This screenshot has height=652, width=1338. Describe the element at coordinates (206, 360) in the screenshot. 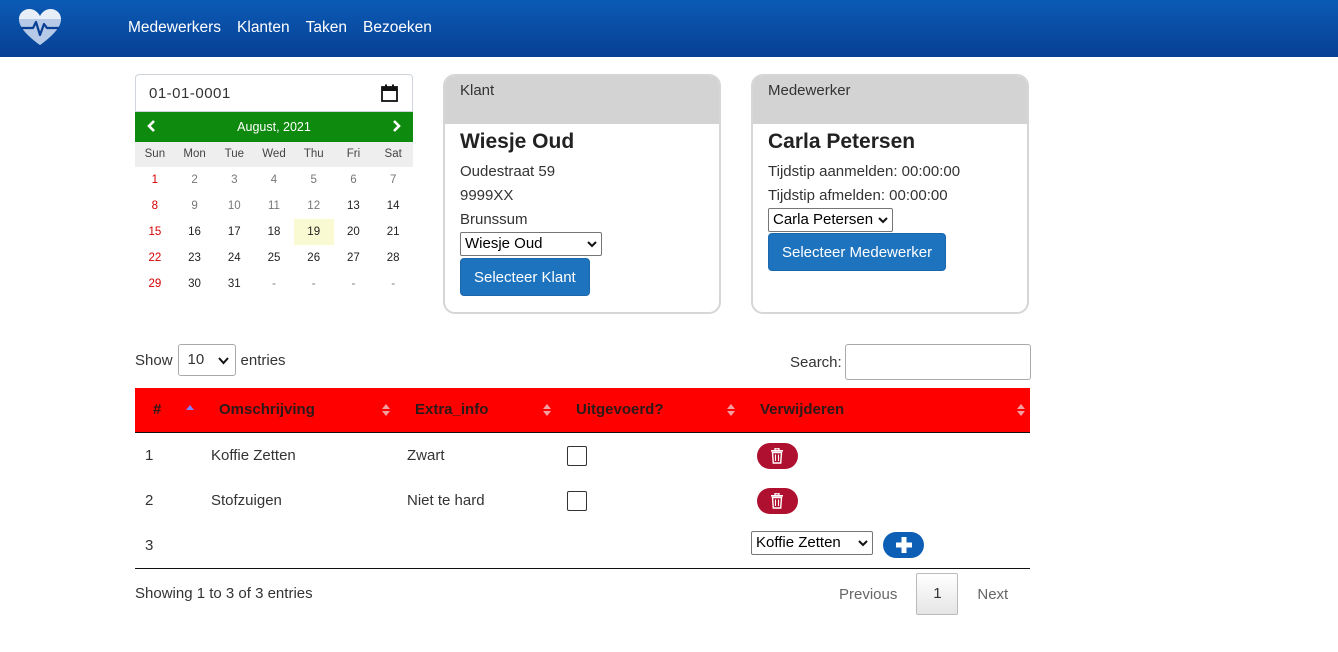

I see `entries-length-select: 10` at that location.